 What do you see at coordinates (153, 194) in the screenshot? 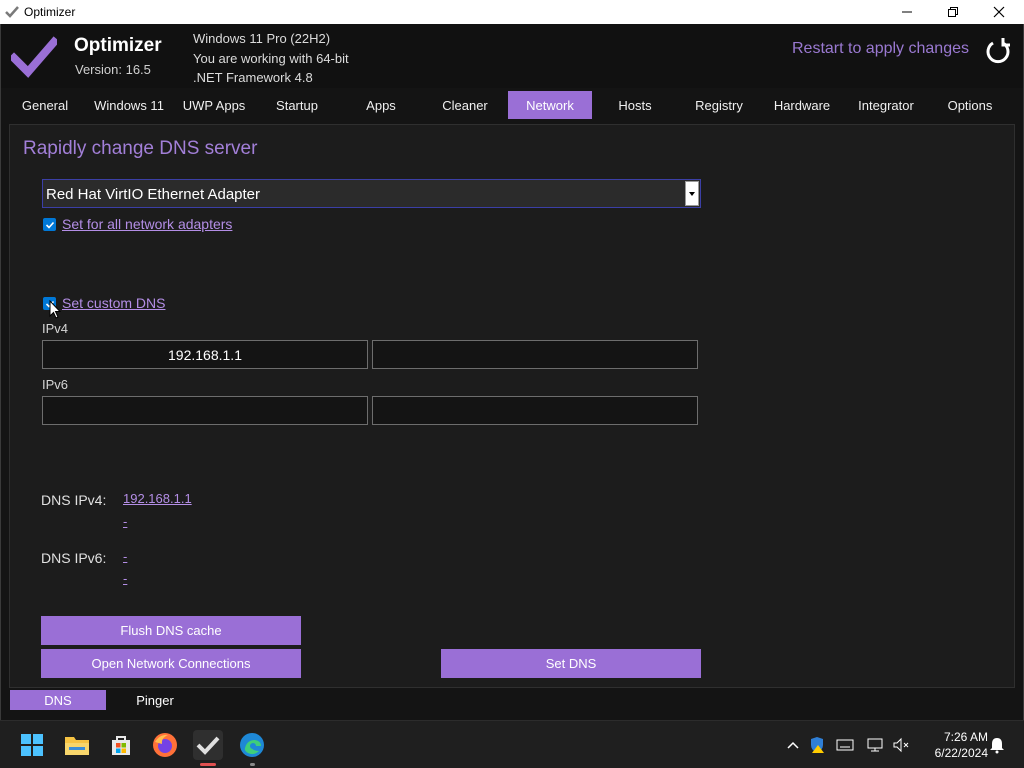
I see `adapter-select-value: Red Hat VirtIO Ethernet Adapter` at bounding box center [153, 194].